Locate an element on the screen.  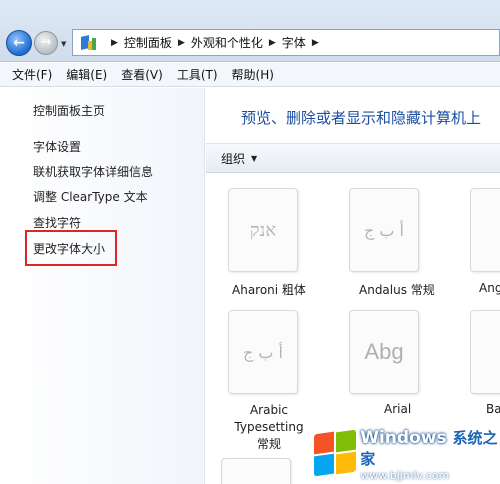
watermark-title: Windows 系统之家 is located at coordinates (430, 448).